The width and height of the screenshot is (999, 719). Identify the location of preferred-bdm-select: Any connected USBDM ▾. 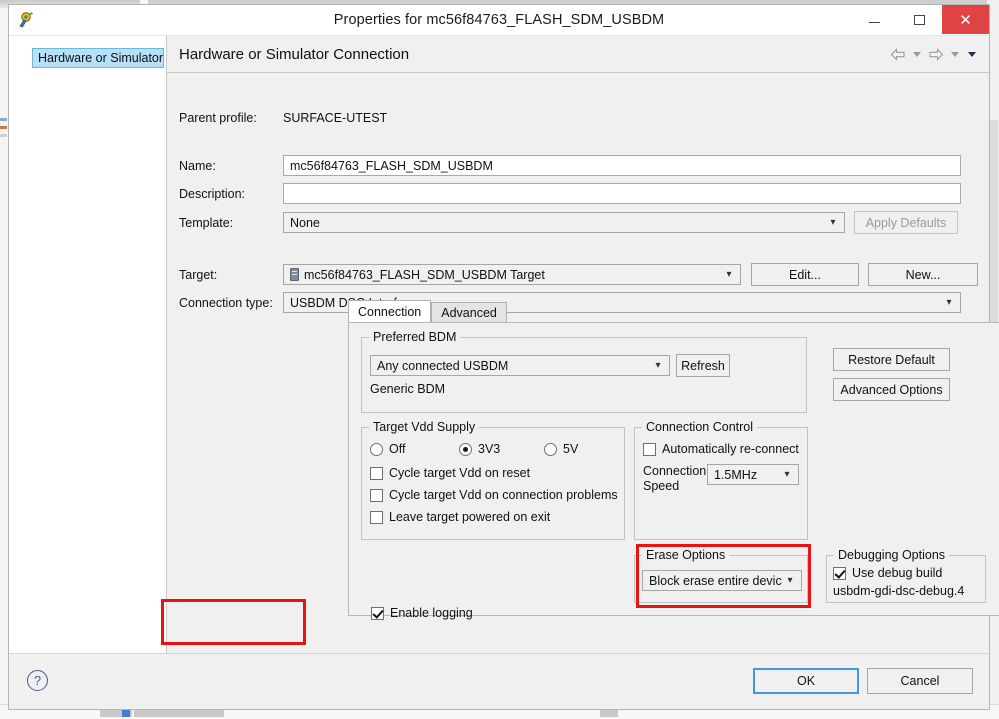
(520, 365).